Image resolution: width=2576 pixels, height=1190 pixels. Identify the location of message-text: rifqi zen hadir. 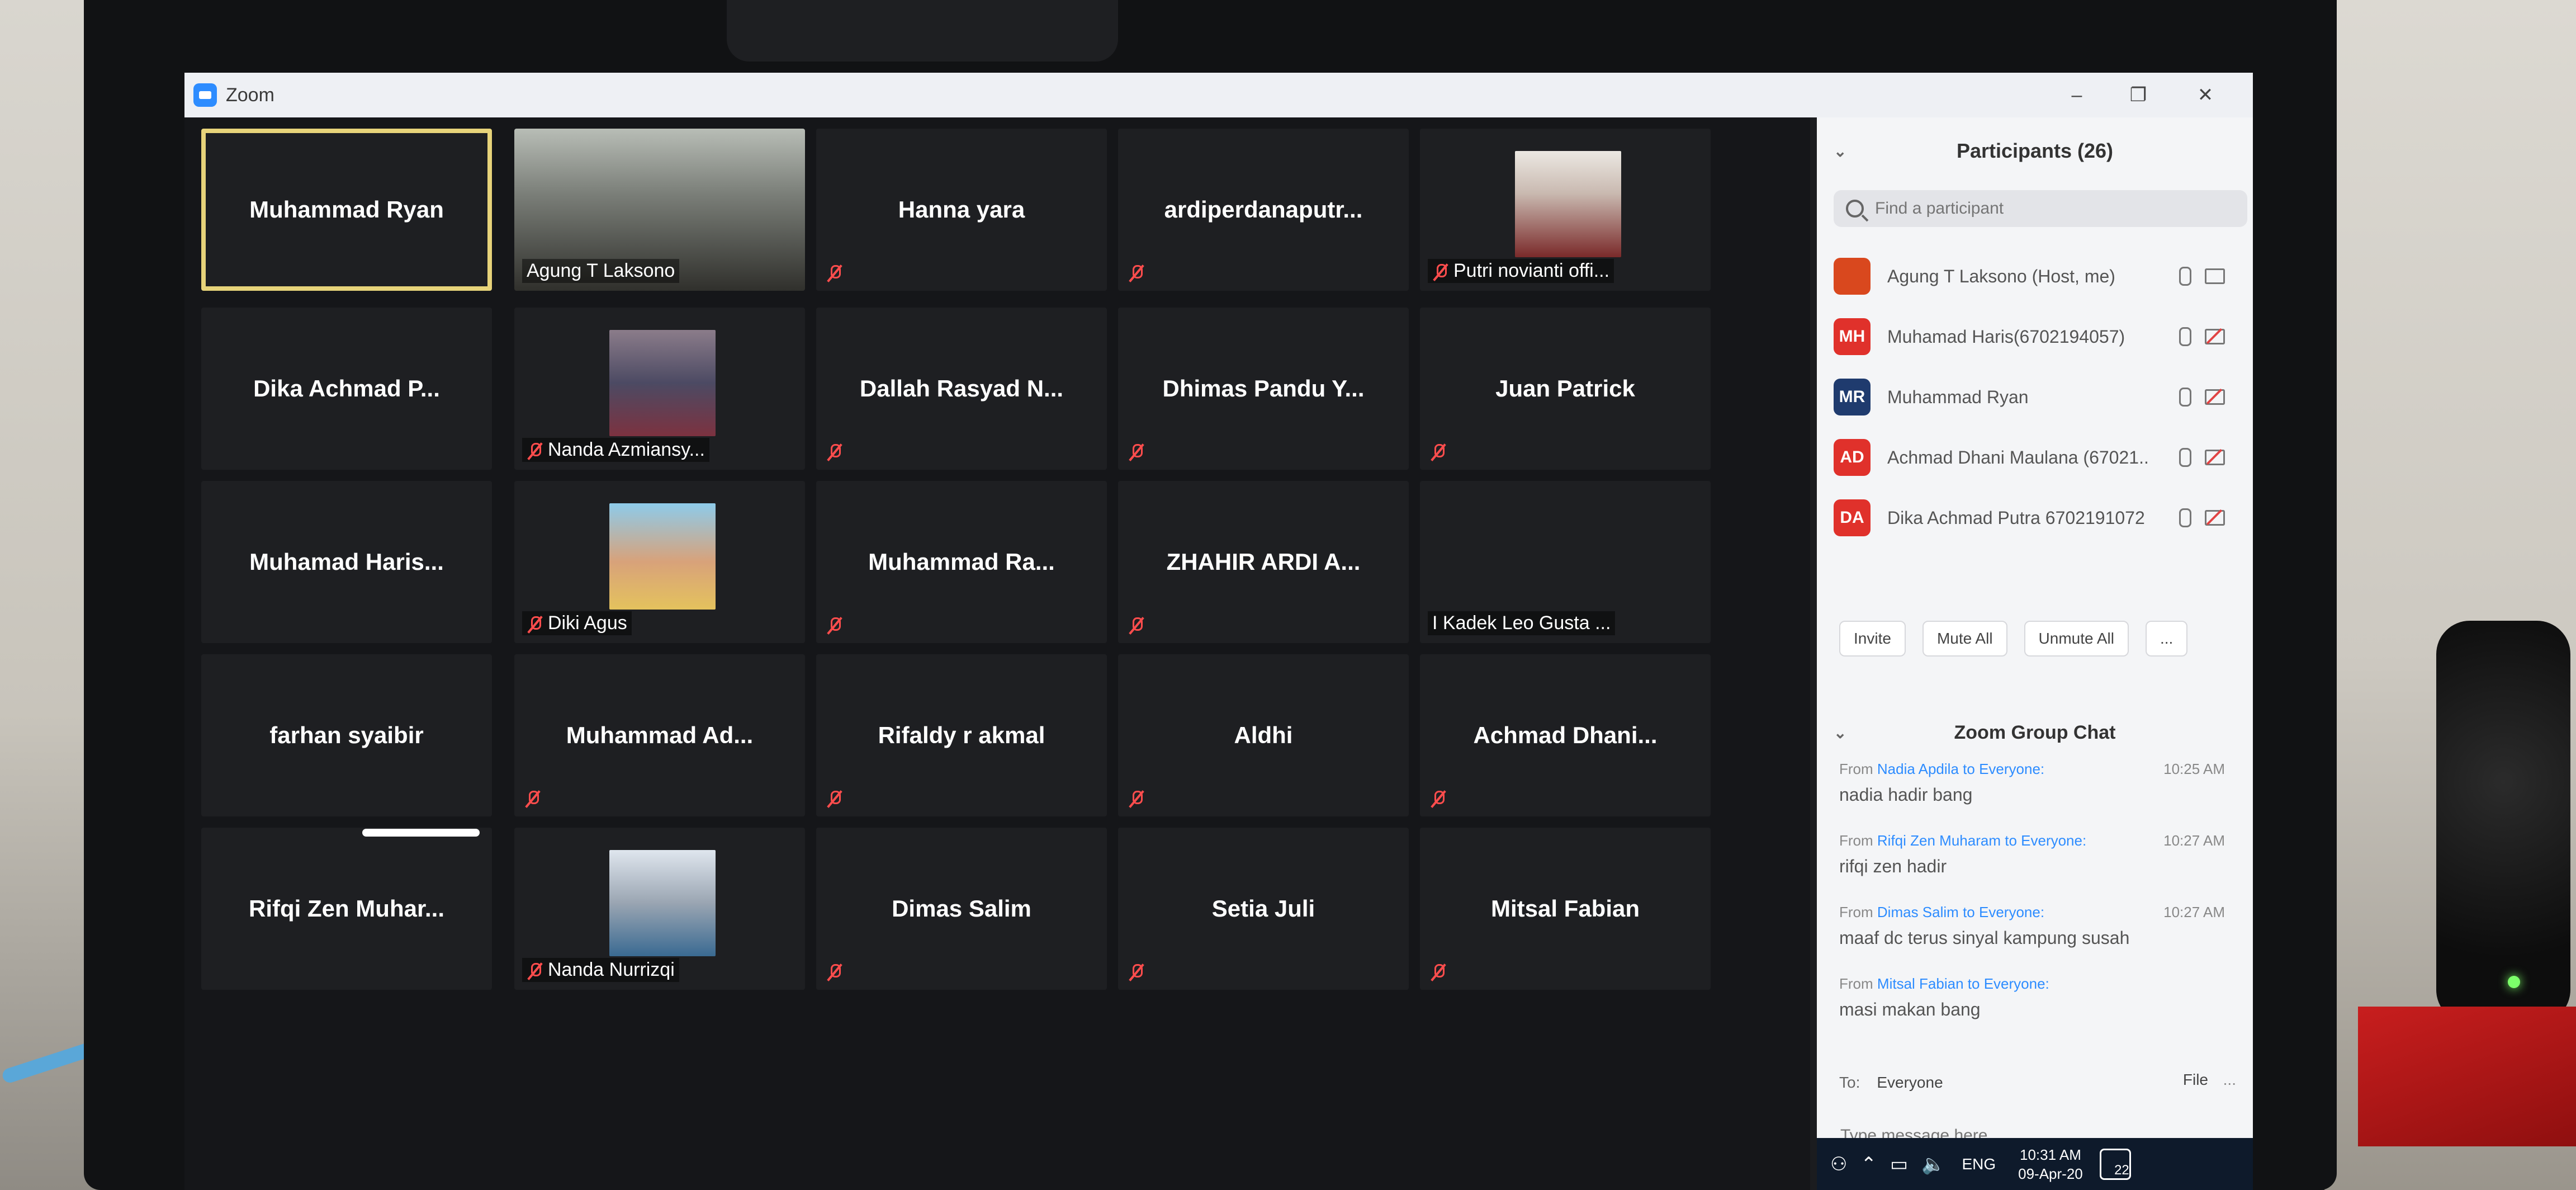
(1893, 866).